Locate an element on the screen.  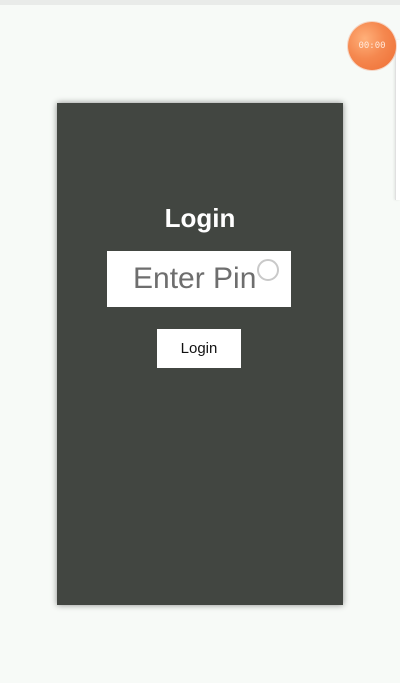
timer-bubble-icon: 00:00 is located at coordinates (372, 46).